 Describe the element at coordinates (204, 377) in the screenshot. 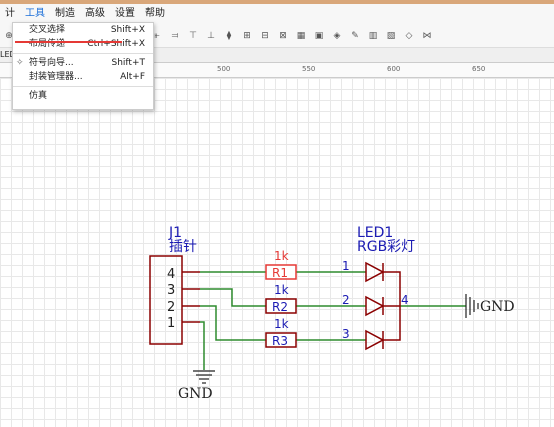

I see `gnd-bottom-symbol` at that location.